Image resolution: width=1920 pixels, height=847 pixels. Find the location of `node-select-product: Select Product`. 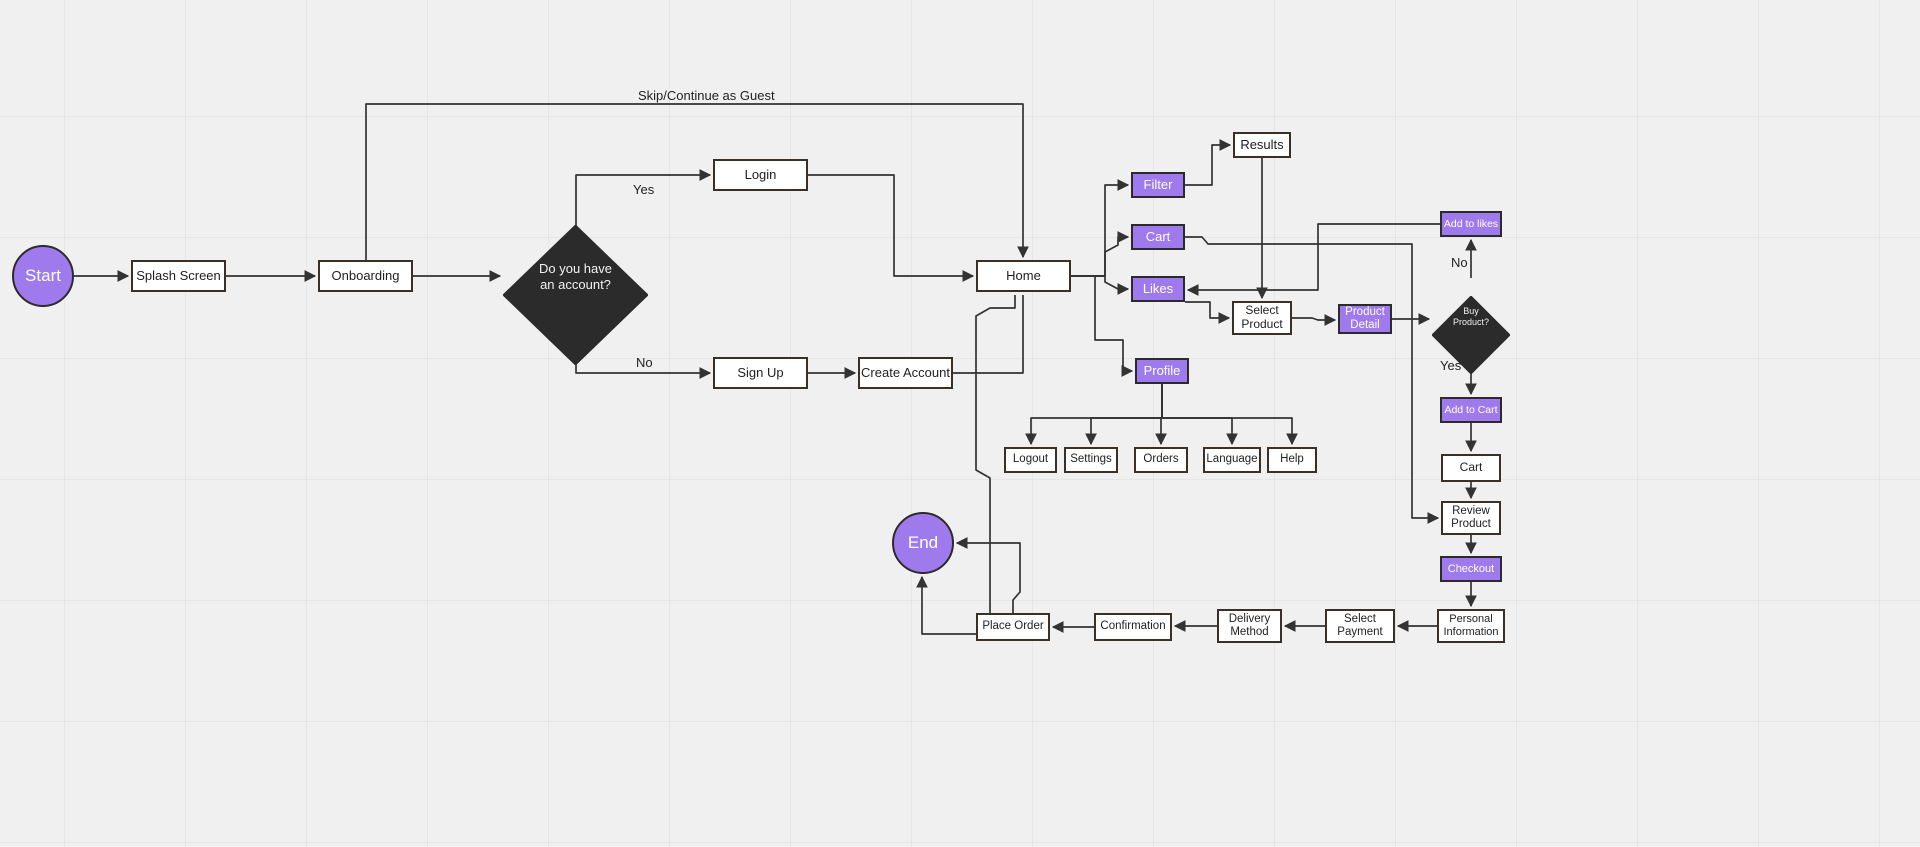

node-select-product: Select Product is located at coordinates (1262, 318).